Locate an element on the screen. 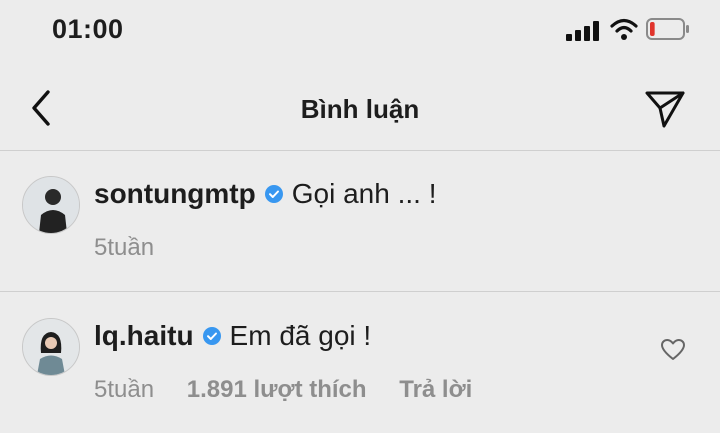 The image size is (720, 433). heart-outline-icon is located at coordinates (673, 349).